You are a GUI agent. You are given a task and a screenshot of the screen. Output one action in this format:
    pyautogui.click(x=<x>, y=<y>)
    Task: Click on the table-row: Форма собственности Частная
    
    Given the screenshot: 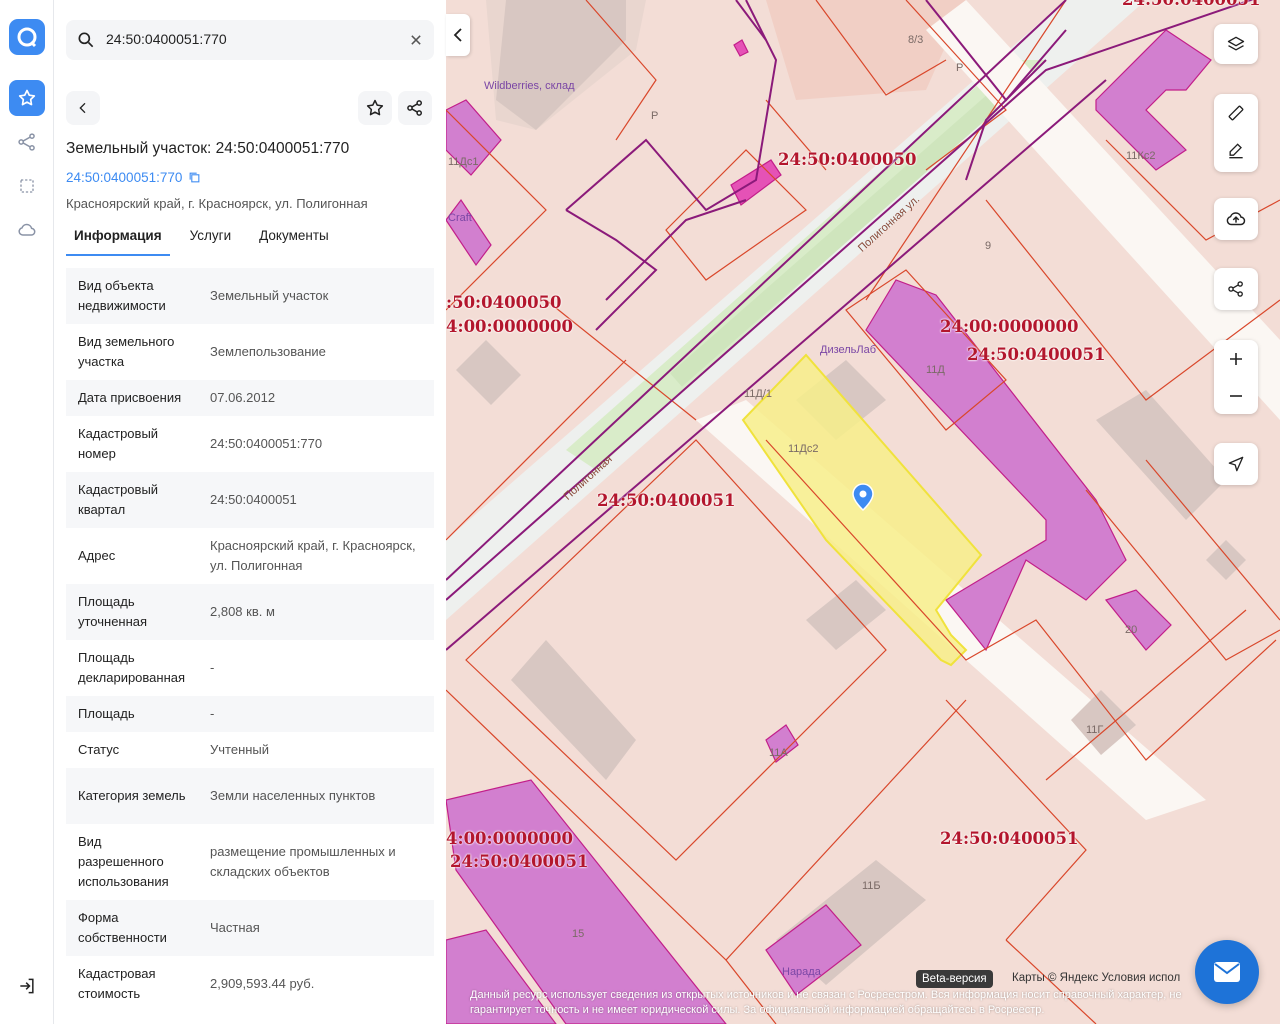 What is the action you would take?
    pyautogui.click(x=250, y=928)
    